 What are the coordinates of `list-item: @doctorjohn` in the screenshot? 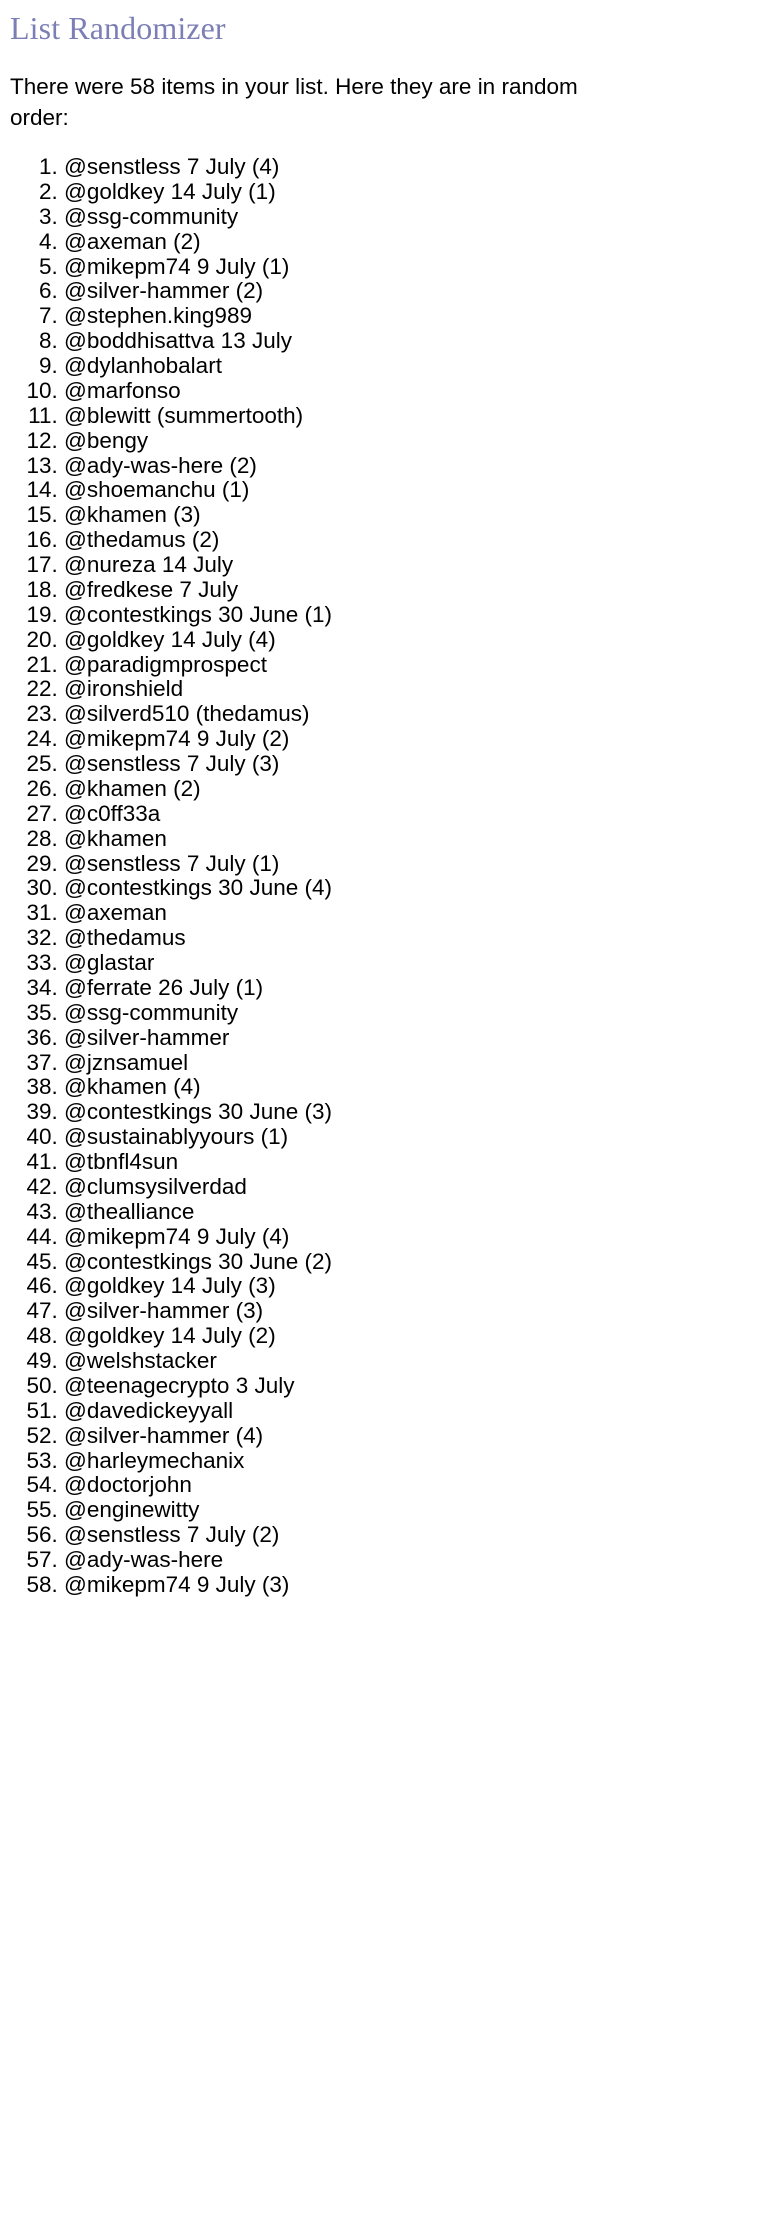 It's located at (412, 1485).